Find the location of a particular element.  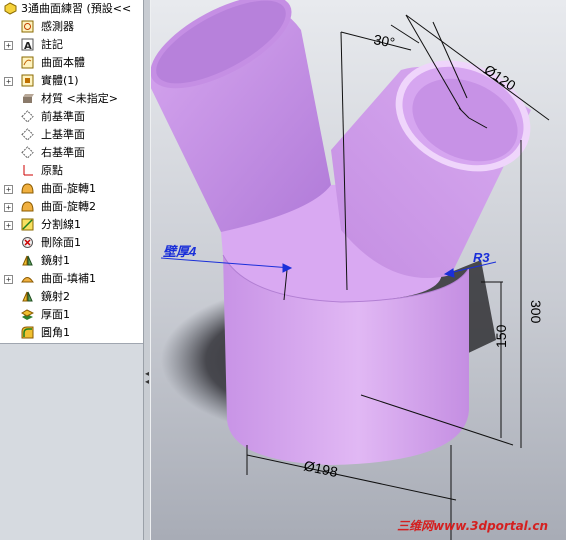

part-icon is located at coordinates (10, 8).